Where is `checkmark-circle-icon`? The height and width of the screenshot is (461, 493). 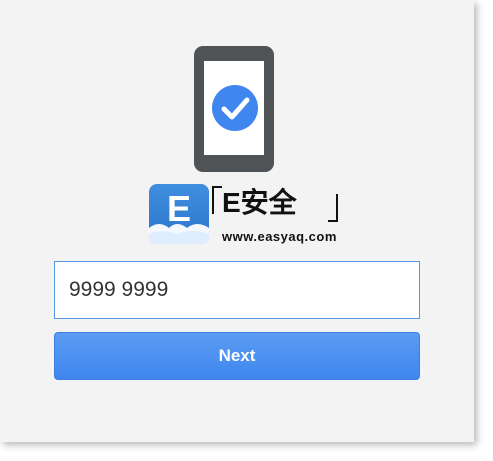 checkmark-circle-icon is located at coordinates (235, 108).